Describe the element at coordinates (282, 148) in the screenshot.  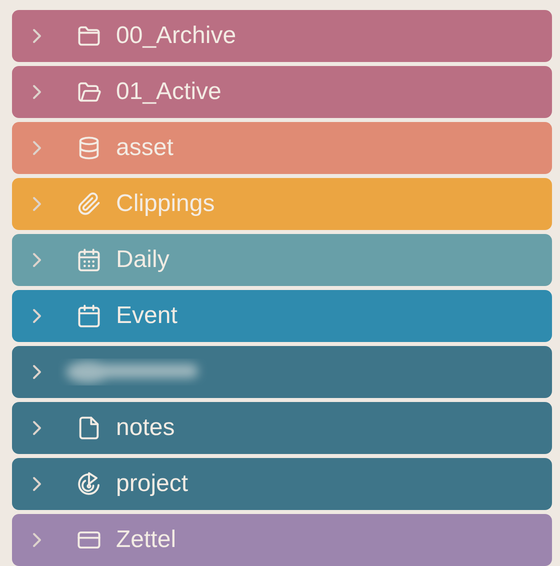
I see `folder-row: asset` at that location.